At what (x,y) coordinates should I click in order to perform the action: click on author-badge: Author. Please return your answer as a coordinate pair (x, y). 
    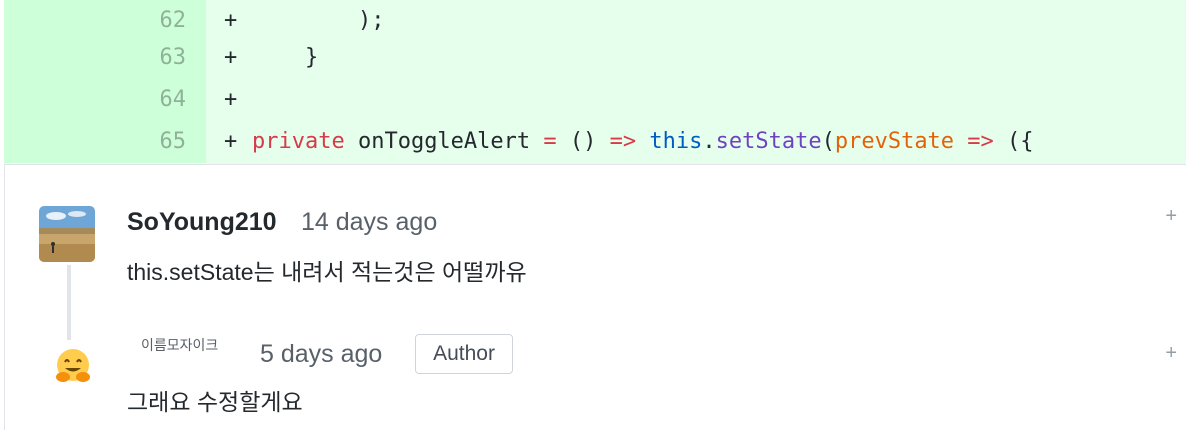
    Looking at the image, I should click on (464, 354).